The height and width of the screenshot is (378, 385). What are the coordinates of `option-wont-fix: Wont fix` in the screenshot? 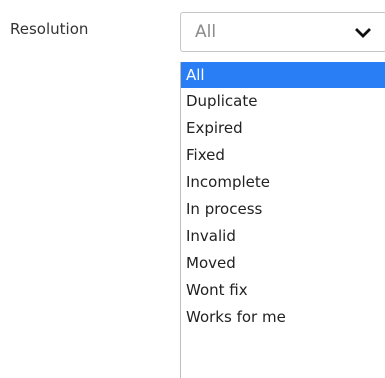 It's located at (283, 290).